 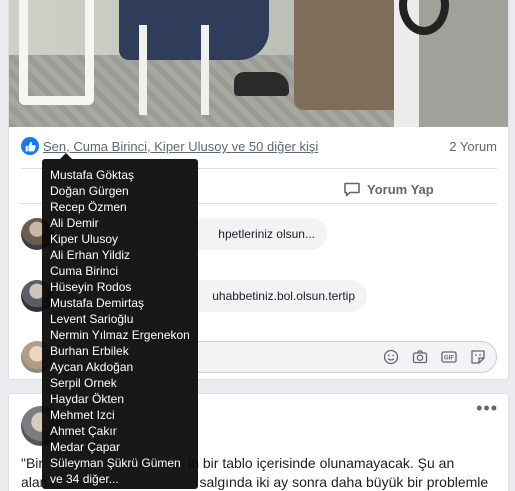 What do you see at coordinates (82, 415) in the screenshot?
I see `liker-name: Mehmet Izci` at bounding box center [82, 415].